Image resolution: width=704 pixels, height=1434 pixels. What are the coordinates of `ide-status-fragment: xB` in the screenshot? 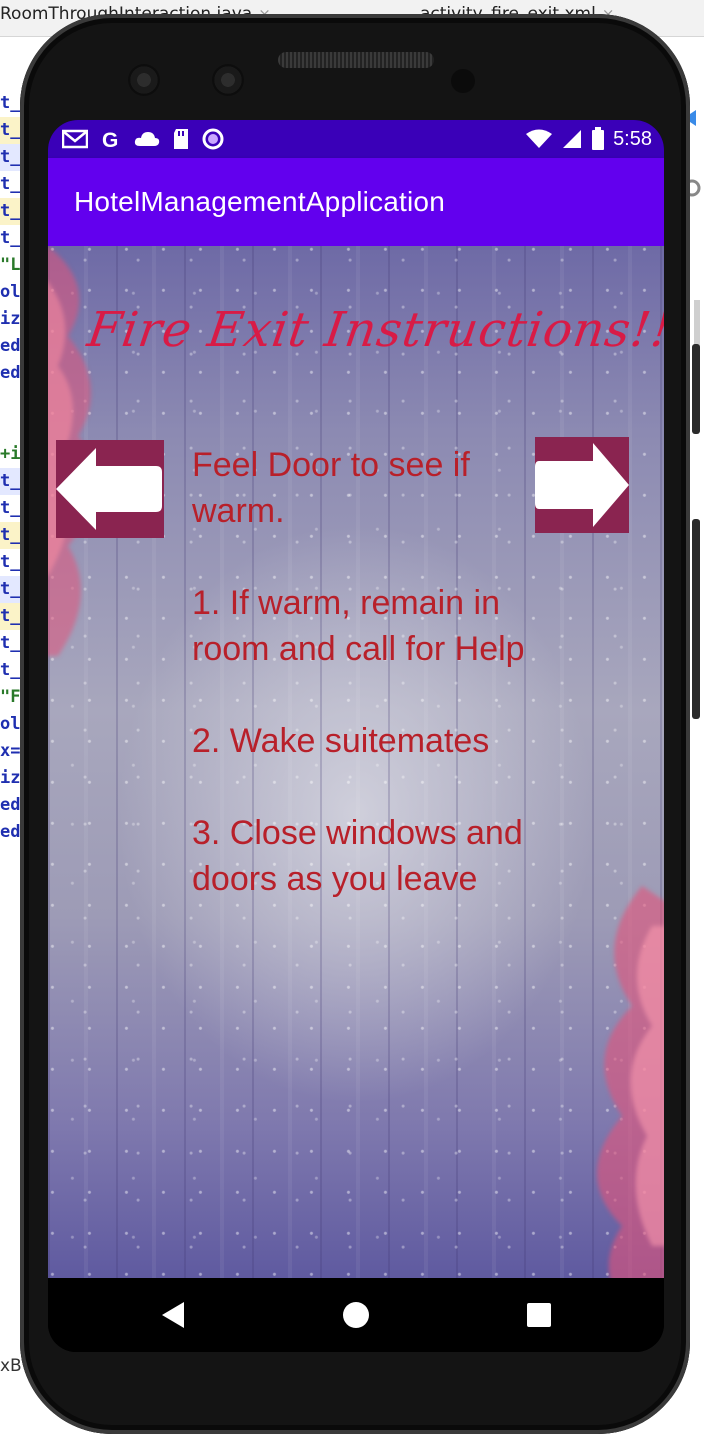 It's located at (11, 1366).